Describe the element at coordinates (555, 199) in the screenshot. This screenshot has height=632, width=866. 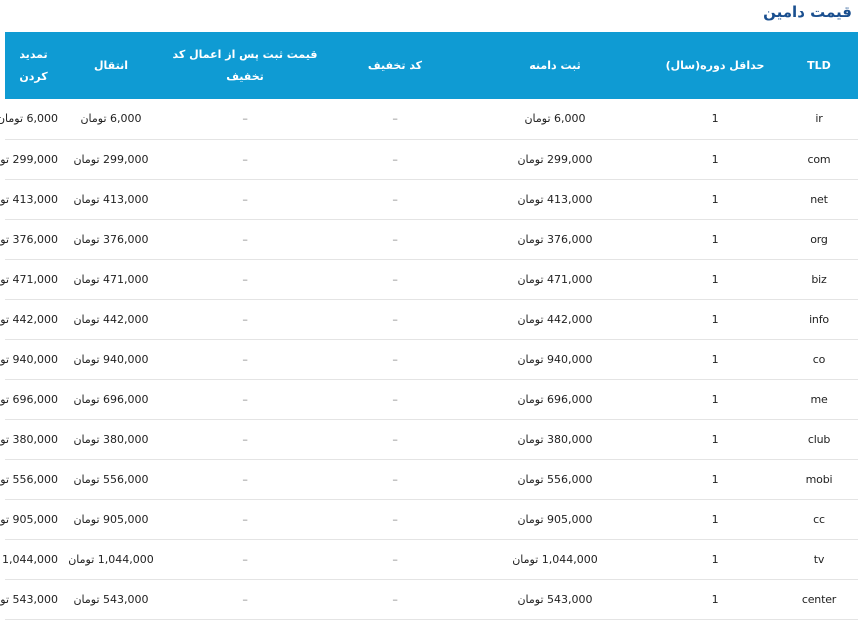
I see `cell-register-price: 413,000 تومان` at that location.